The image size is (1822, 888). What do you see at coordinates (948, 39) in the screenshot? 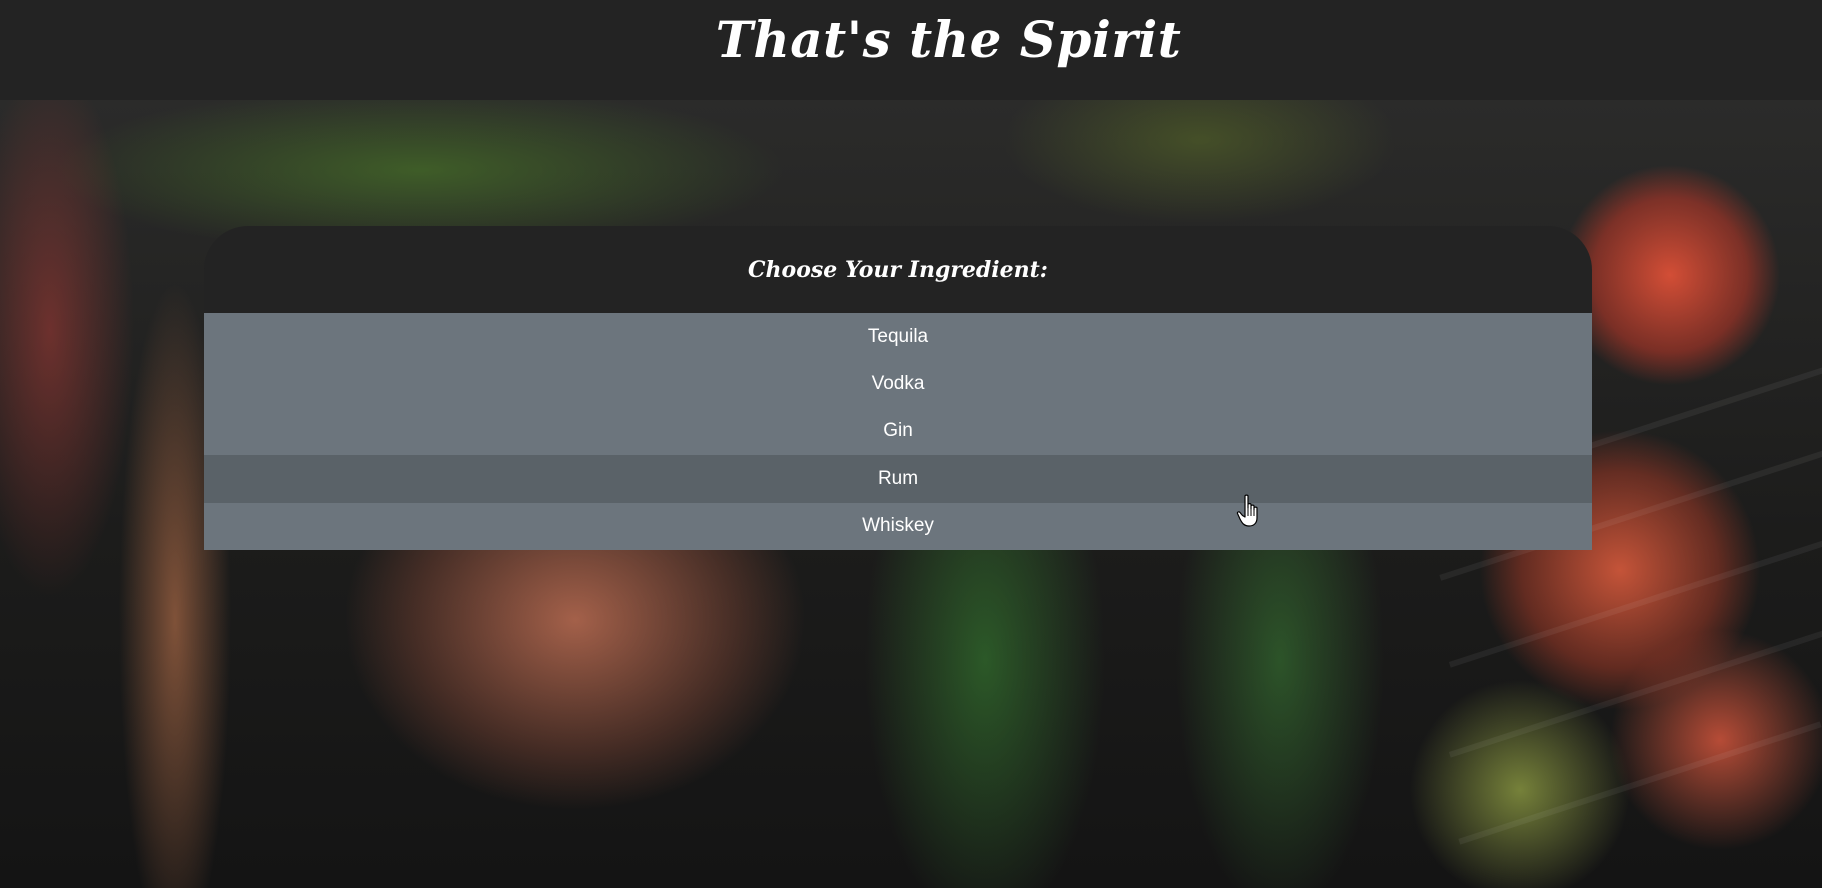
I see `site-title: That's the Spirit` at bounding box center [948, 39].